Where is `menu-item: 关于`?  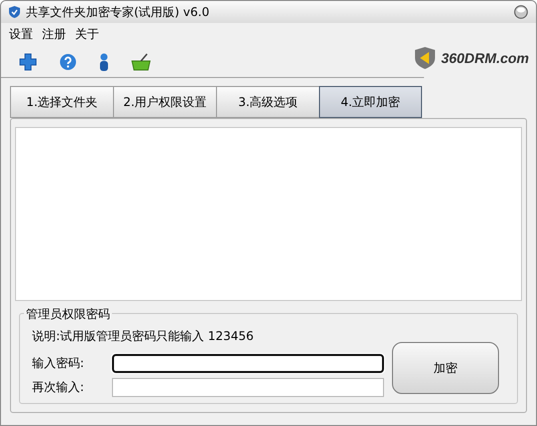
menu-item: 关于 is located at coordinates (87, 33).